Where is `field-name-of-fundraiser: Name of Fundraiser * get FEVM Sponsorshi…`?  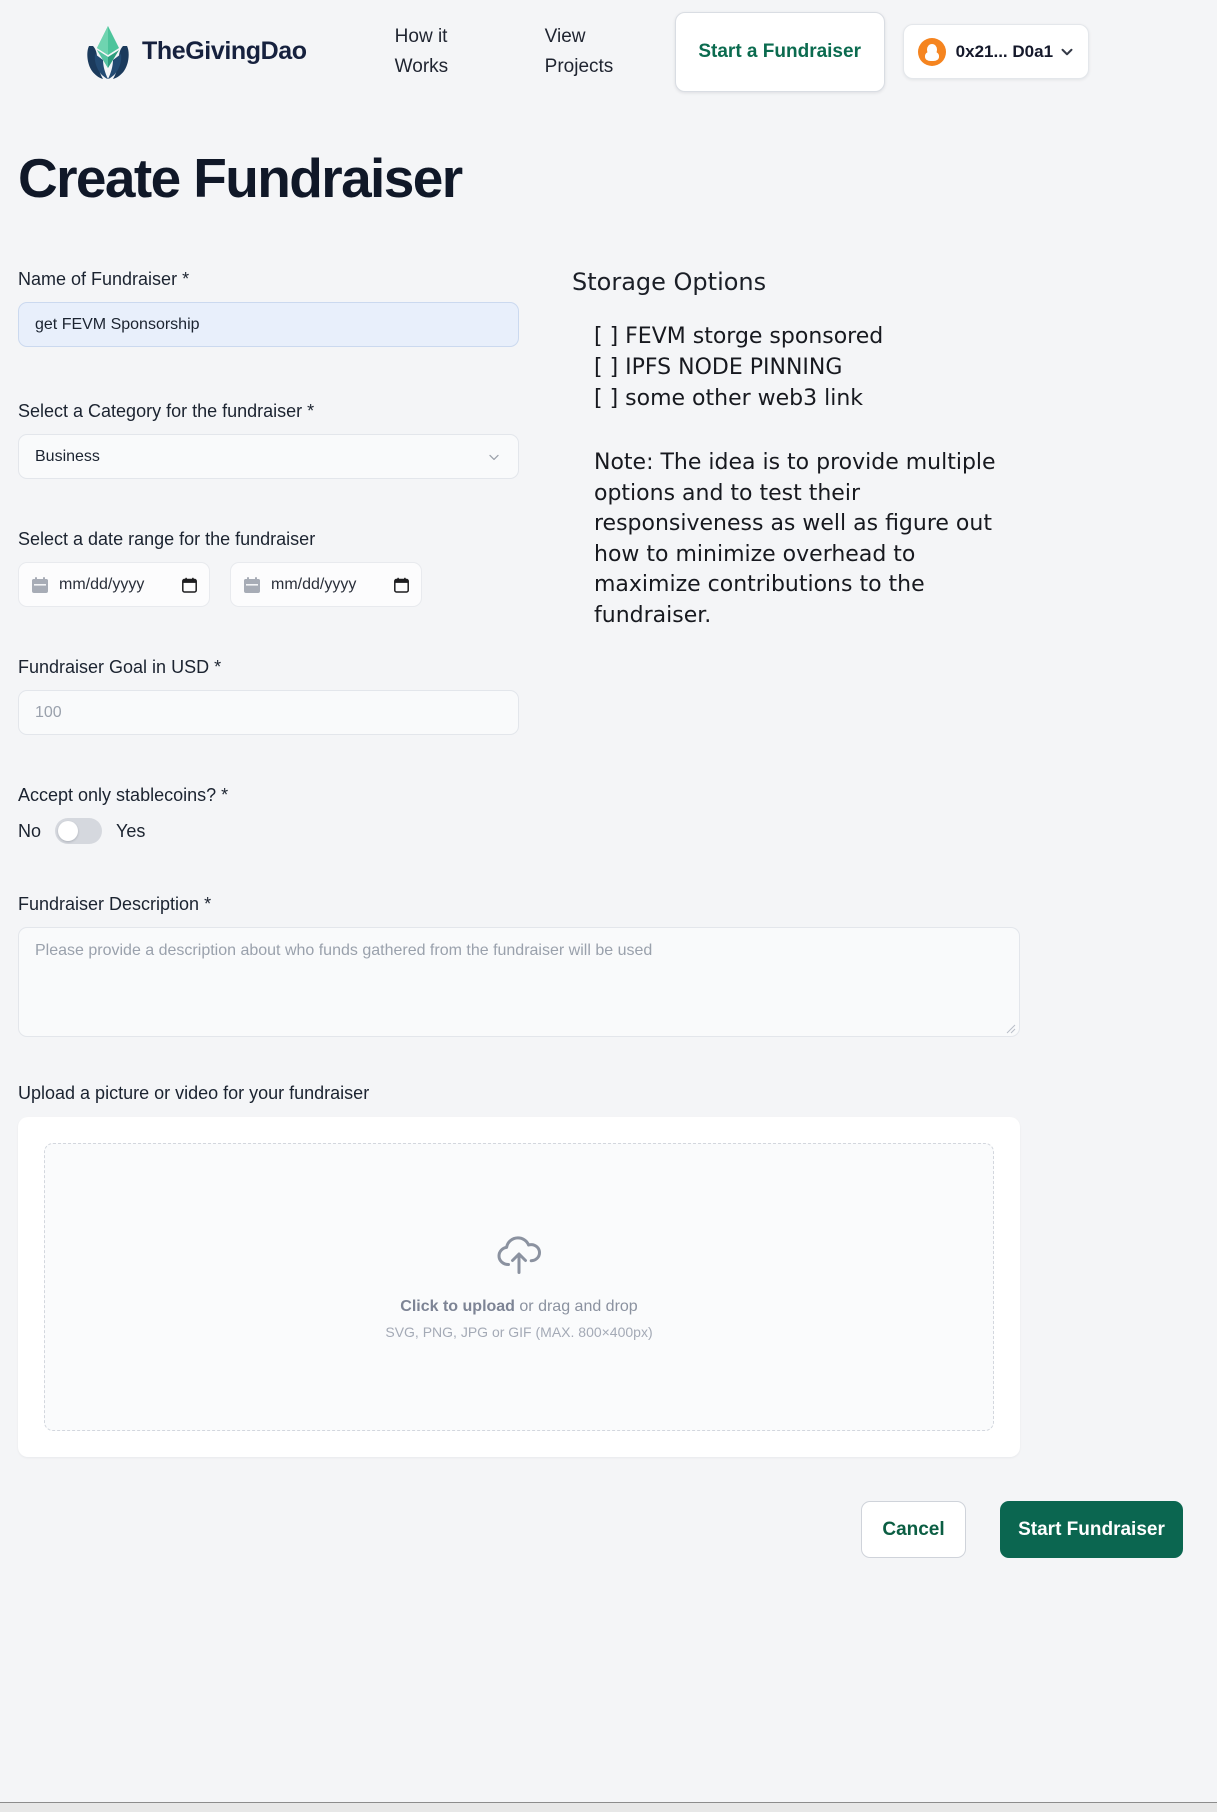 field-name-of-fundraiser: Name of Fundraiser * get FEVM Sponsorshi… is located at coordinates (278, 307).